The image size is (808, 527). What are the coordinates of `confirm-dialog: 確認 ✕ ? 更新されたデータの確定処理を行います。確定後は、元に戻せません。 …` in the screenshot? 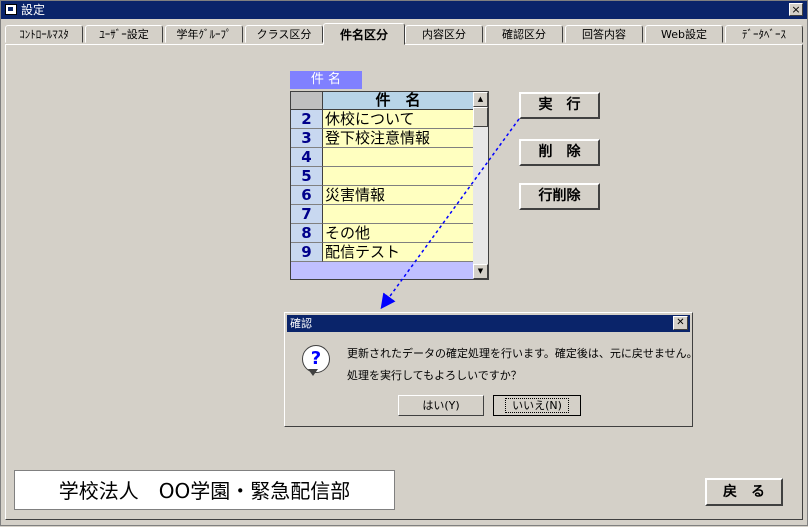 It's located at (491, 369).